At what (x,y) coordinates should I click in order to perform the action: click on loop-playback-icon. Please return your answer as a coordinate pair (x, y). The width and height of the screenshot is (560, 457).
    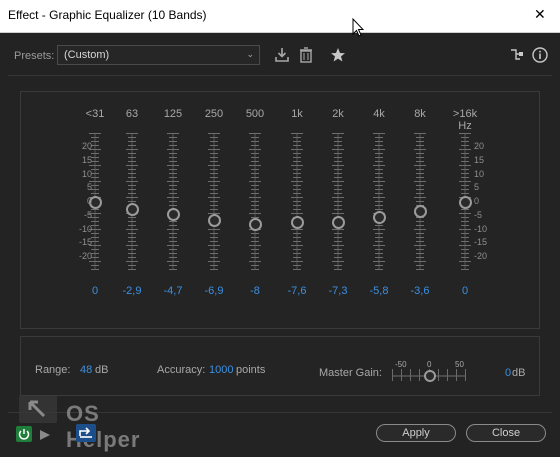
    Looking at the image, I should click on (86, 433).